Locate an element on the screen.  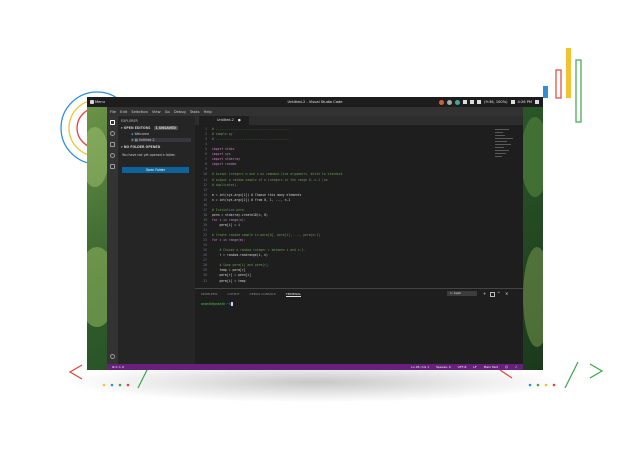
status-line-ending: LF is located at coordinates (474, 367).